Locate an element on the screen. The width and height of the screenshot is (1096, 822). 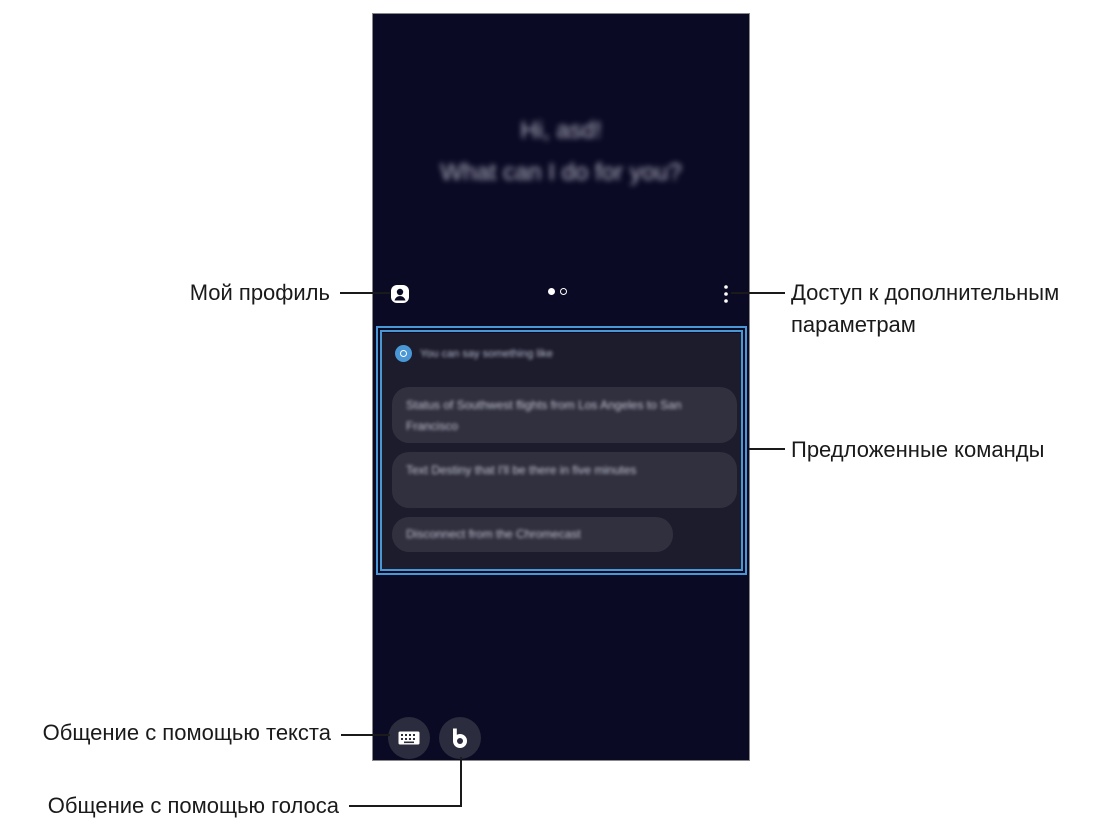
profile-button is located at coordinates (400, 294).